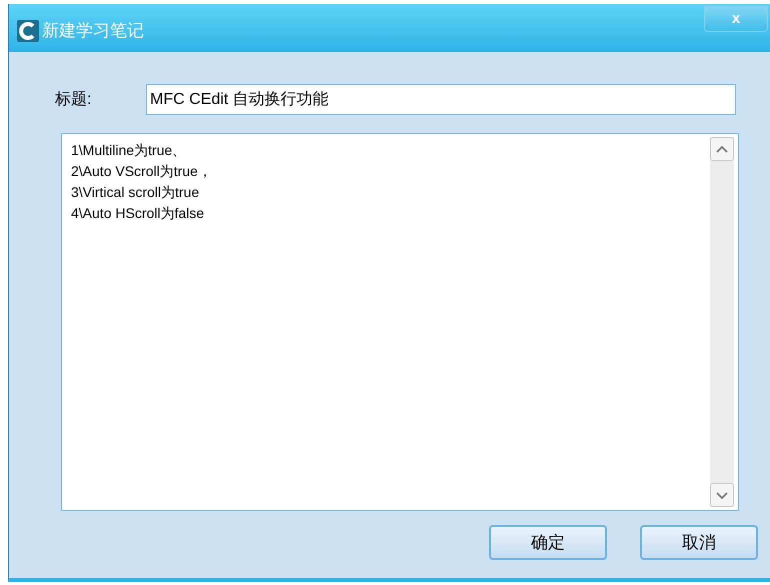 The image size is (770, 585). What do you see at coordinates (548, 542) in the screenshot?
I see `dialog-button: 确定` at bounding box center [548, 542].